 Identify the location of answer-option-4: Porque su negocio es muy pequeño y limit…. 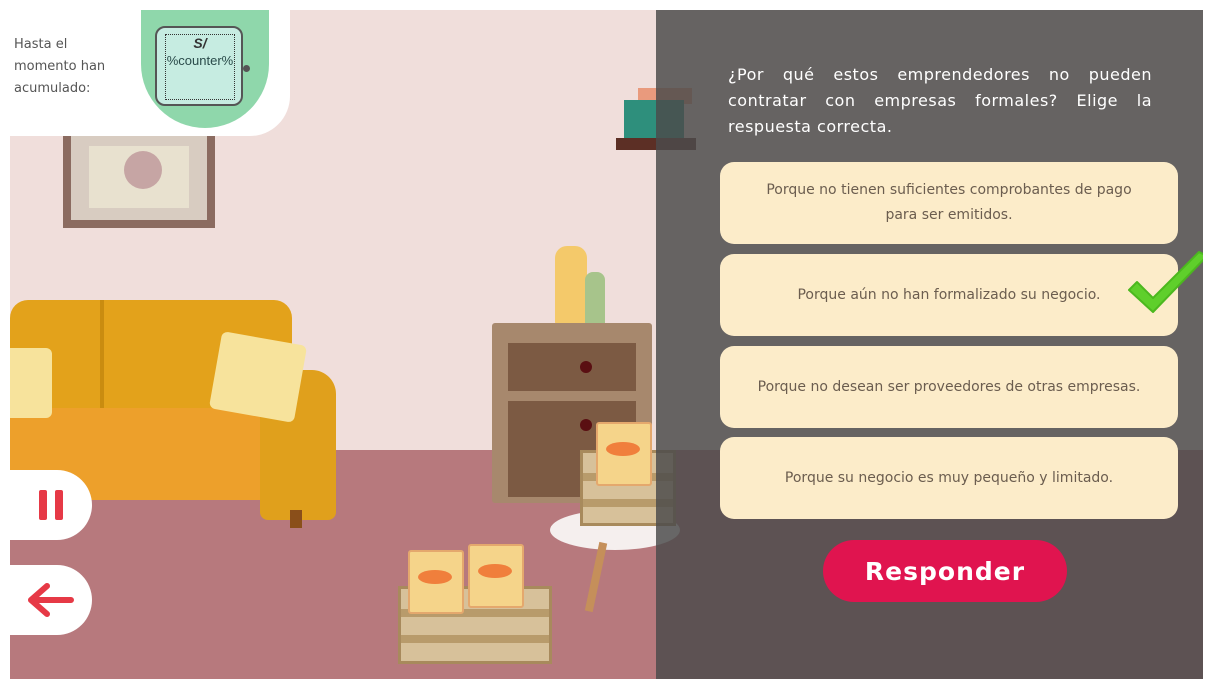
(949, 478).